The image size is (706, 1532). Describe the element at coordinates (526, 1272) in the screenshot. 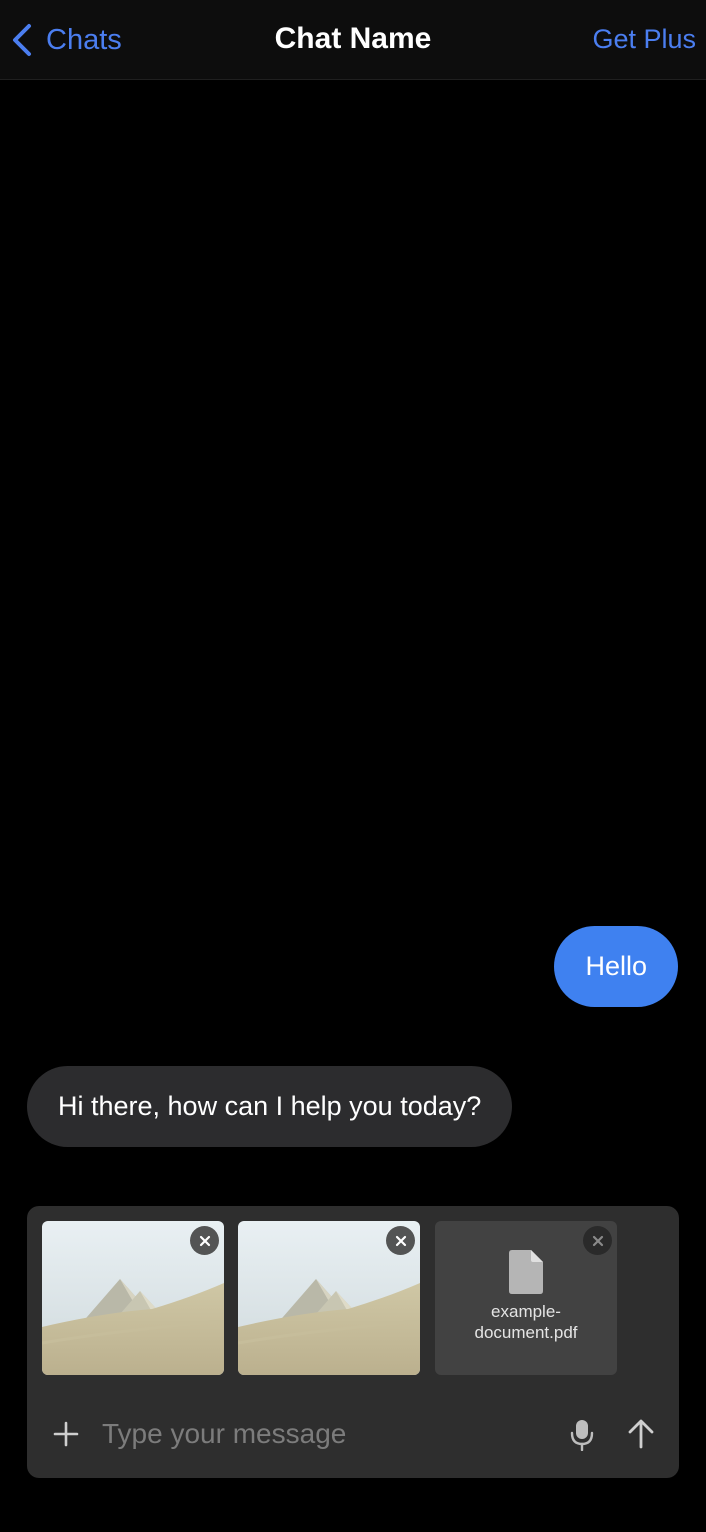

I see `document-icon` at that location.